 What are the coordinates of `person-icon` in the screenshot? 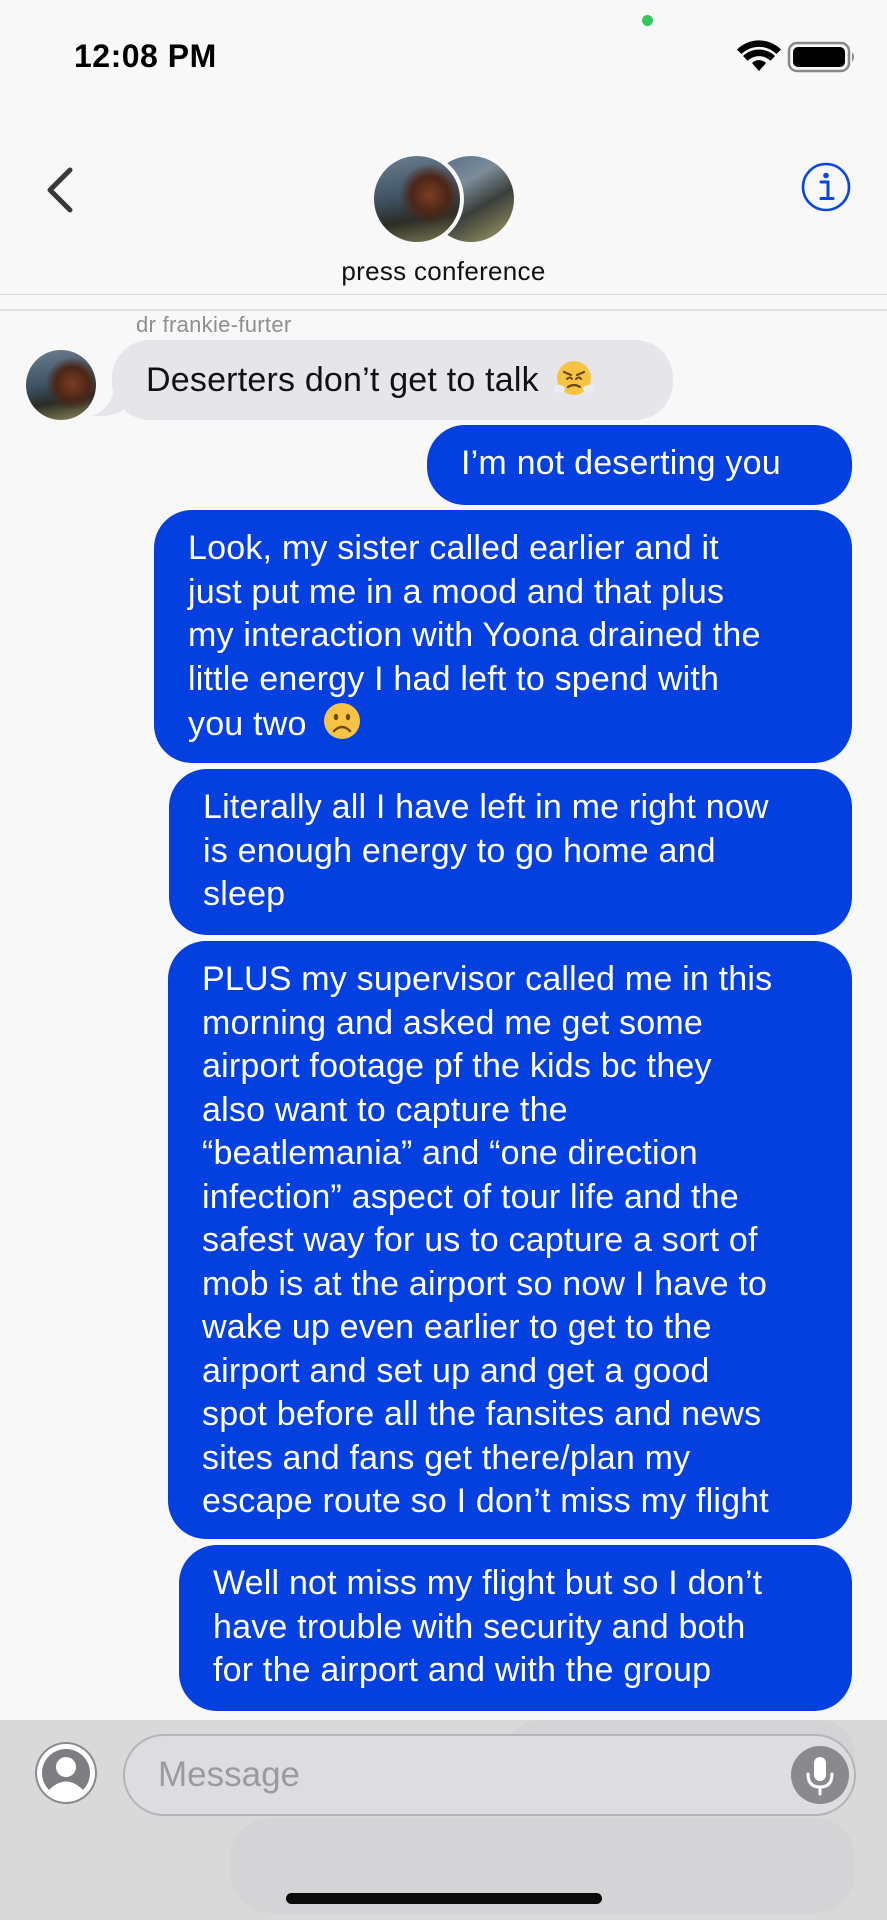 It's located at (66, 1773).